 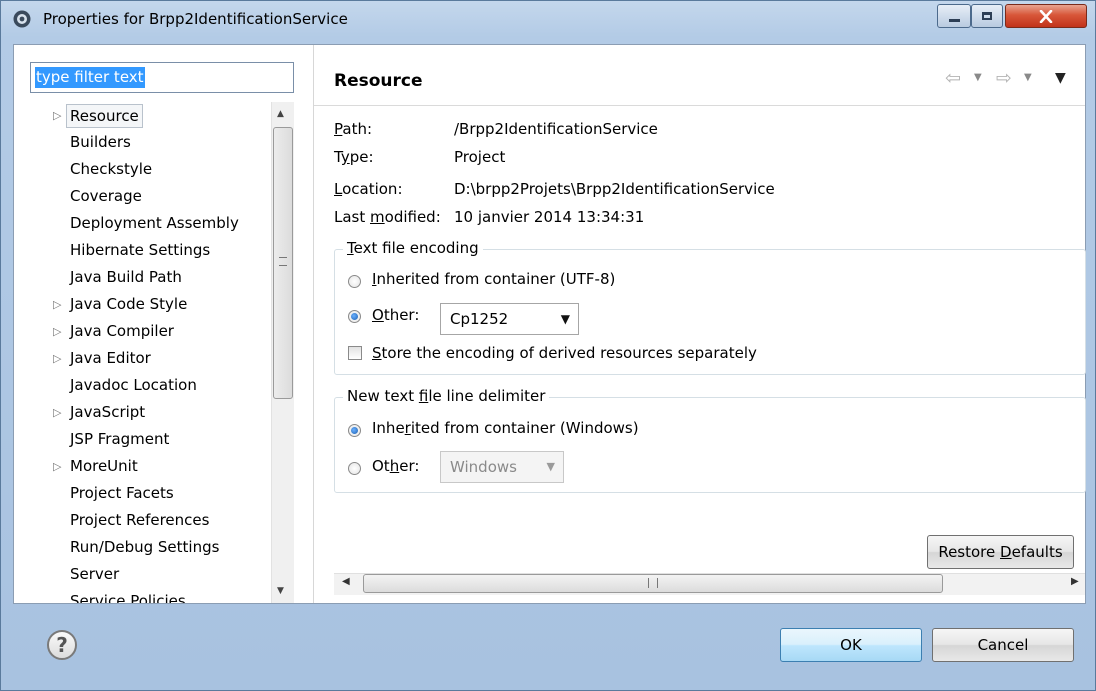 What do you see at coordinates (354, 316) in the screenshot?
I see `encoding-other-radio` at bounding box center [354, 316].